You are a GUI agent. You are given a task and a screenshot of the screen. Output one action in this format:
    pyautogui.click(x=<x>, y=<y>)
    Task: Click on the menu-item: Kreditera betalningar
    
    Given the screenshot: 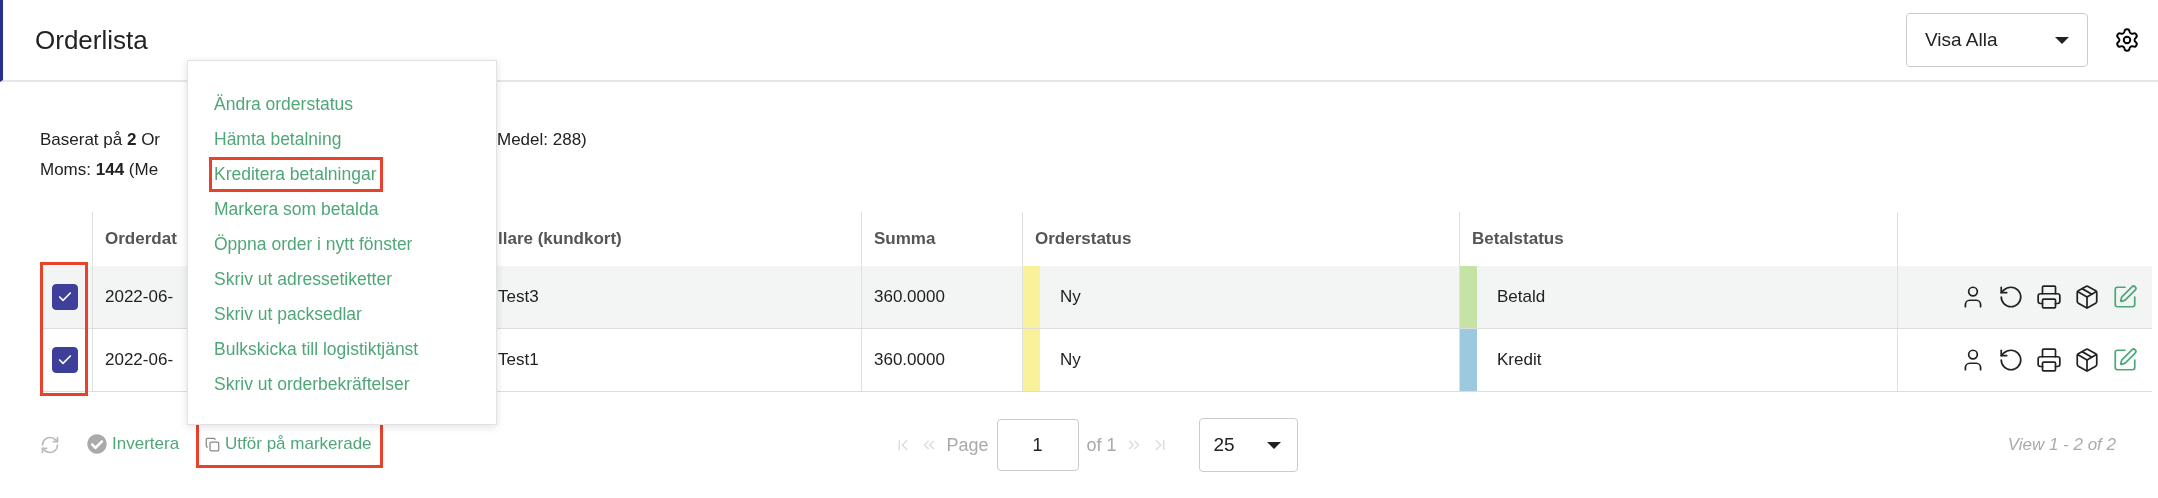 What is the action you would take?
    pyautogui.click(x=296, y=174)
    